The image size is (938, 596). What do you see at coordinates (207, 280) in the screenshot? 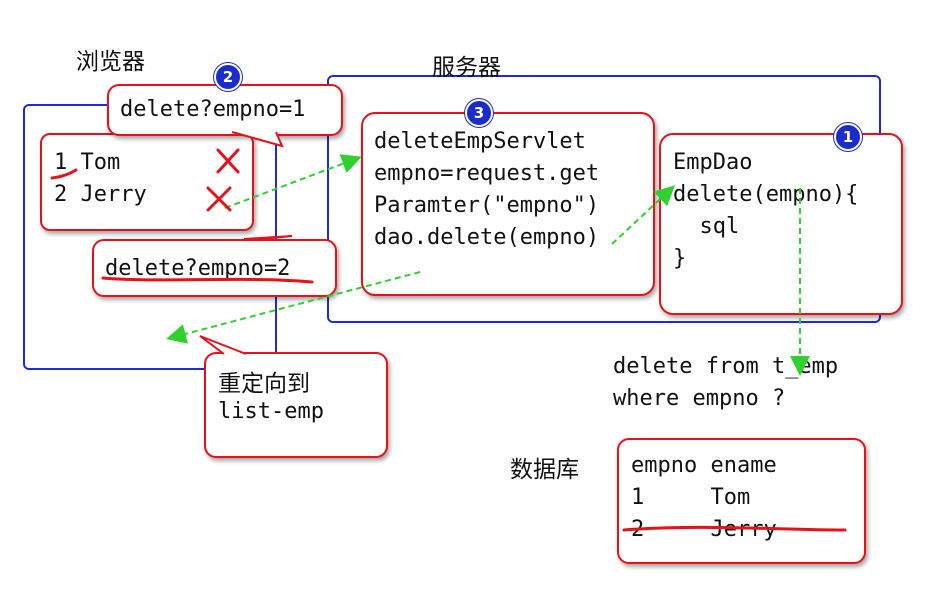
I see `underline-delete2` at bounding box center [207, 280].